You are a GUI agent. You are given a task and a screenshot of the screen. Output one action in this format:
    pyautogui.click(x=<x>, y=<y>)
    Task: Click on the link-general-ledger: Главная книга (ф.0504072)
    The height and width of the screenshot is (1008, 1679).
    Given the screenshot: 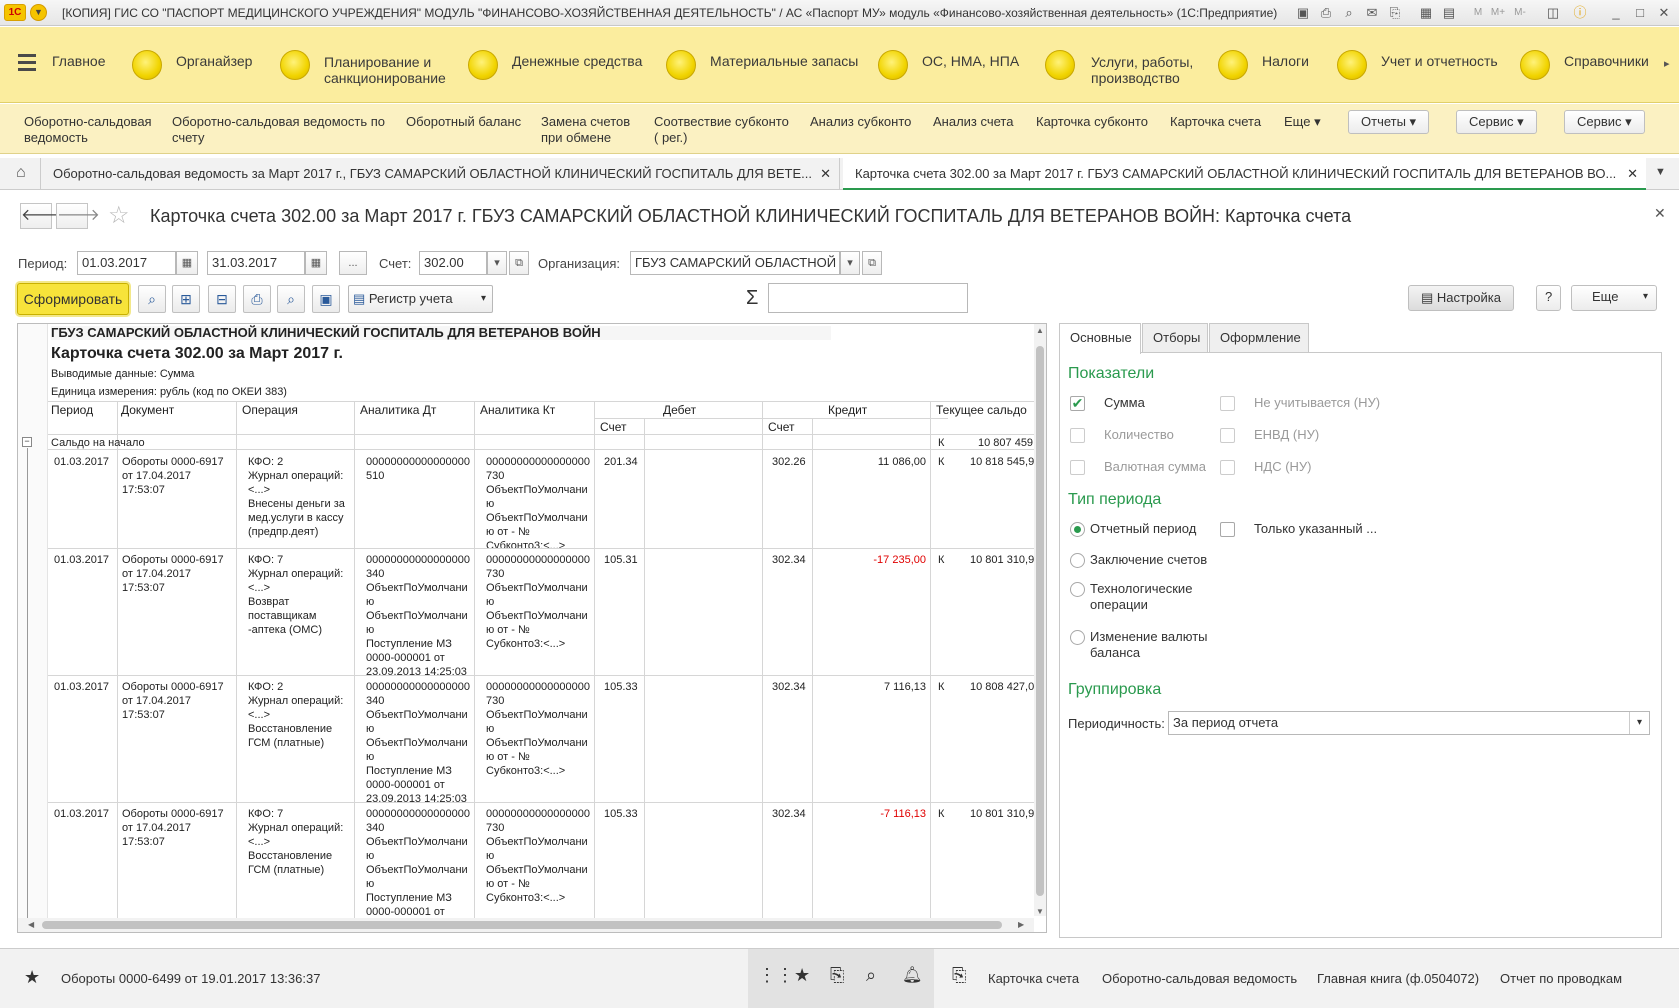 What is the action you would take?
    pyautogui.click(x=1398, y=978)
    